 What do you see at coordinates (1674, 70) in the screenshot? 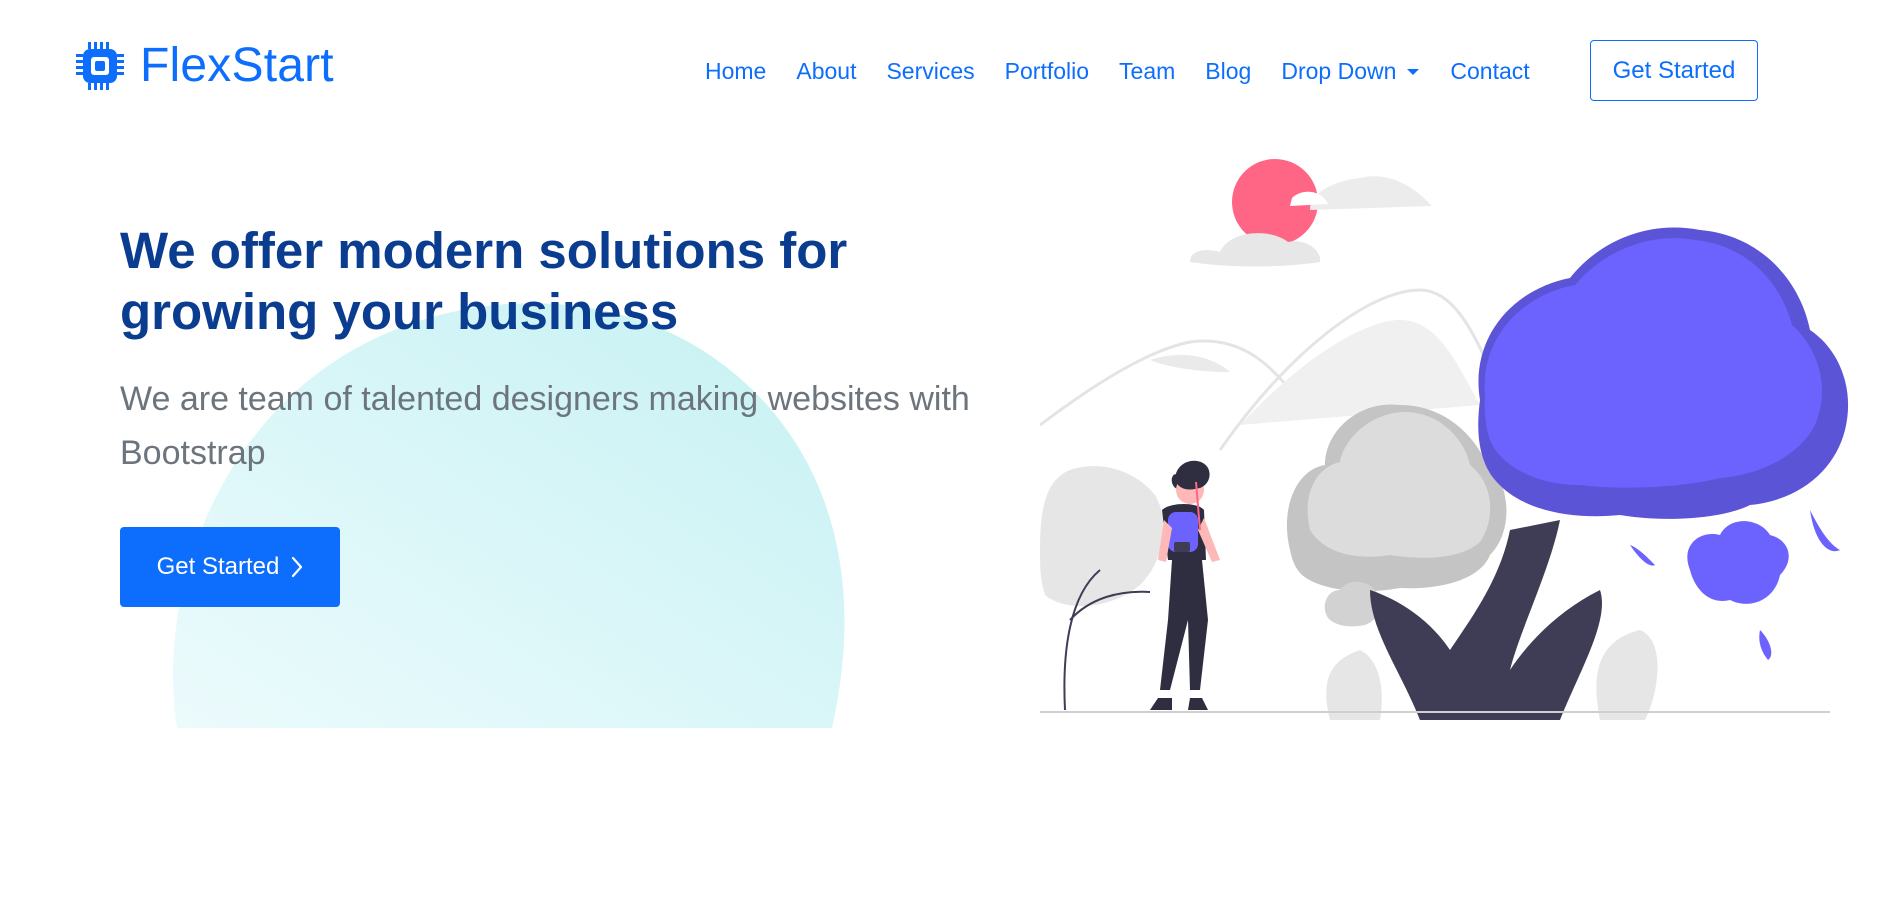
I see `header-get-started-button: Get Started` at bounding box center [1674, 70].